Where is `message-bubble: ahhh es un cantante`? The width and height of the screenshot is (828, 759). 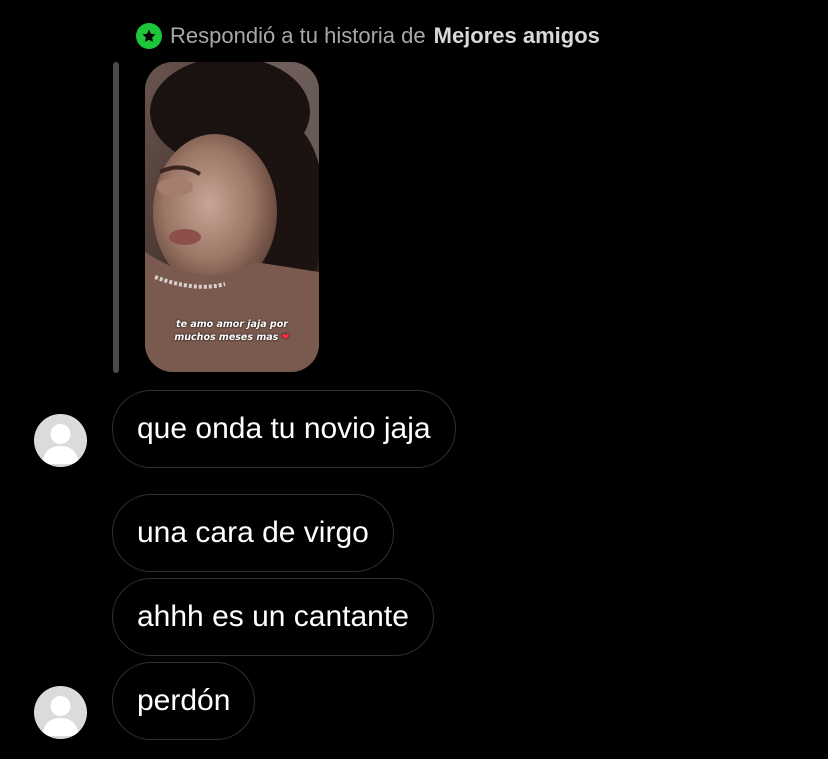
message-bubble: ahhh es un cantante is located at coordinates (273, 617).